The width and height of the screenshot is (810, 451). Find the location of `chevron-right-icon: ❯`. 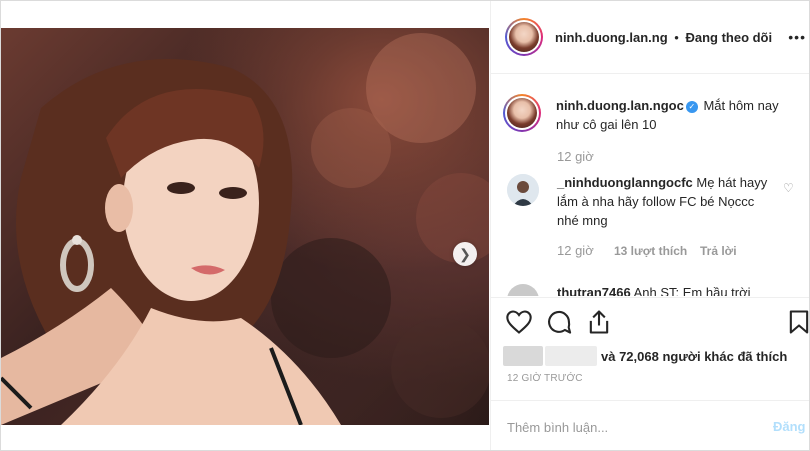

chevron-right-icon: ❯ is located at coordinates (465, 253).